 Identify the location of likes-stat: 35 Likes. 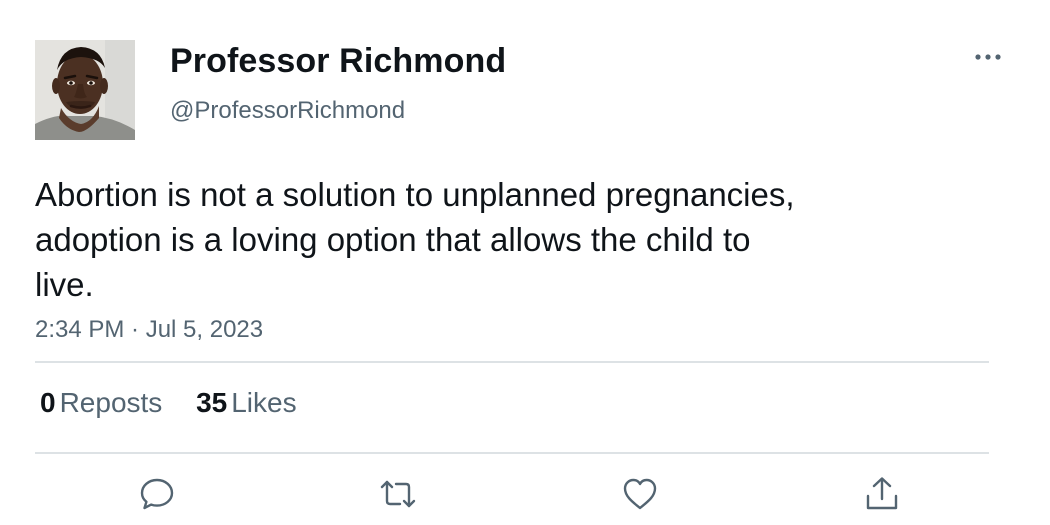
(246, 403).